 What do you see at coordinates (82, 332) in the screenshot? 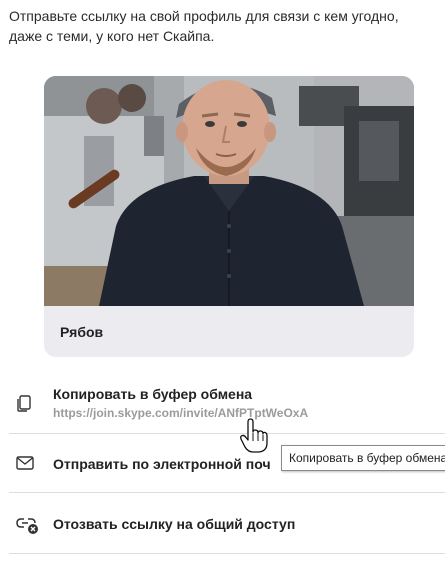
I see `profile-name: Рябов` at bounding box center [82, 332].